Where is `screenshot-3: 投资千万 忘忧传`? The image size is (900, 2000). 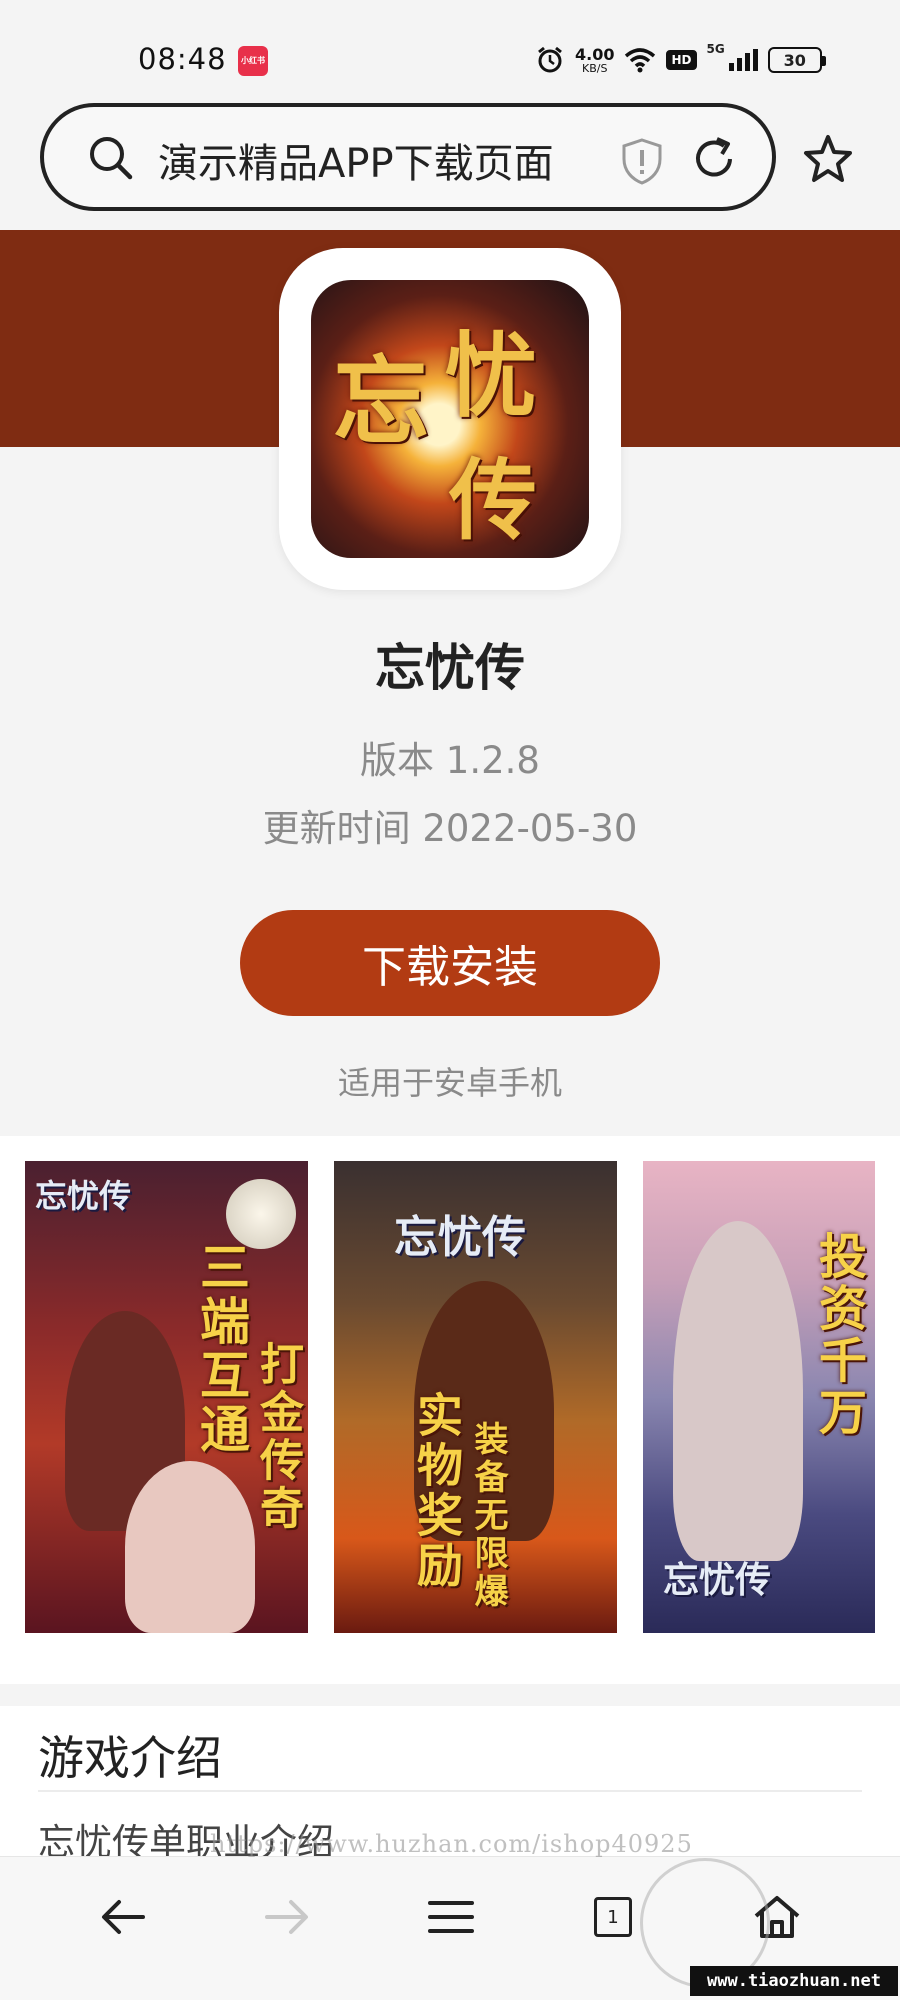
screenshot-3: 投资千万 忘忧传 is located at coordinates (759, 1397).